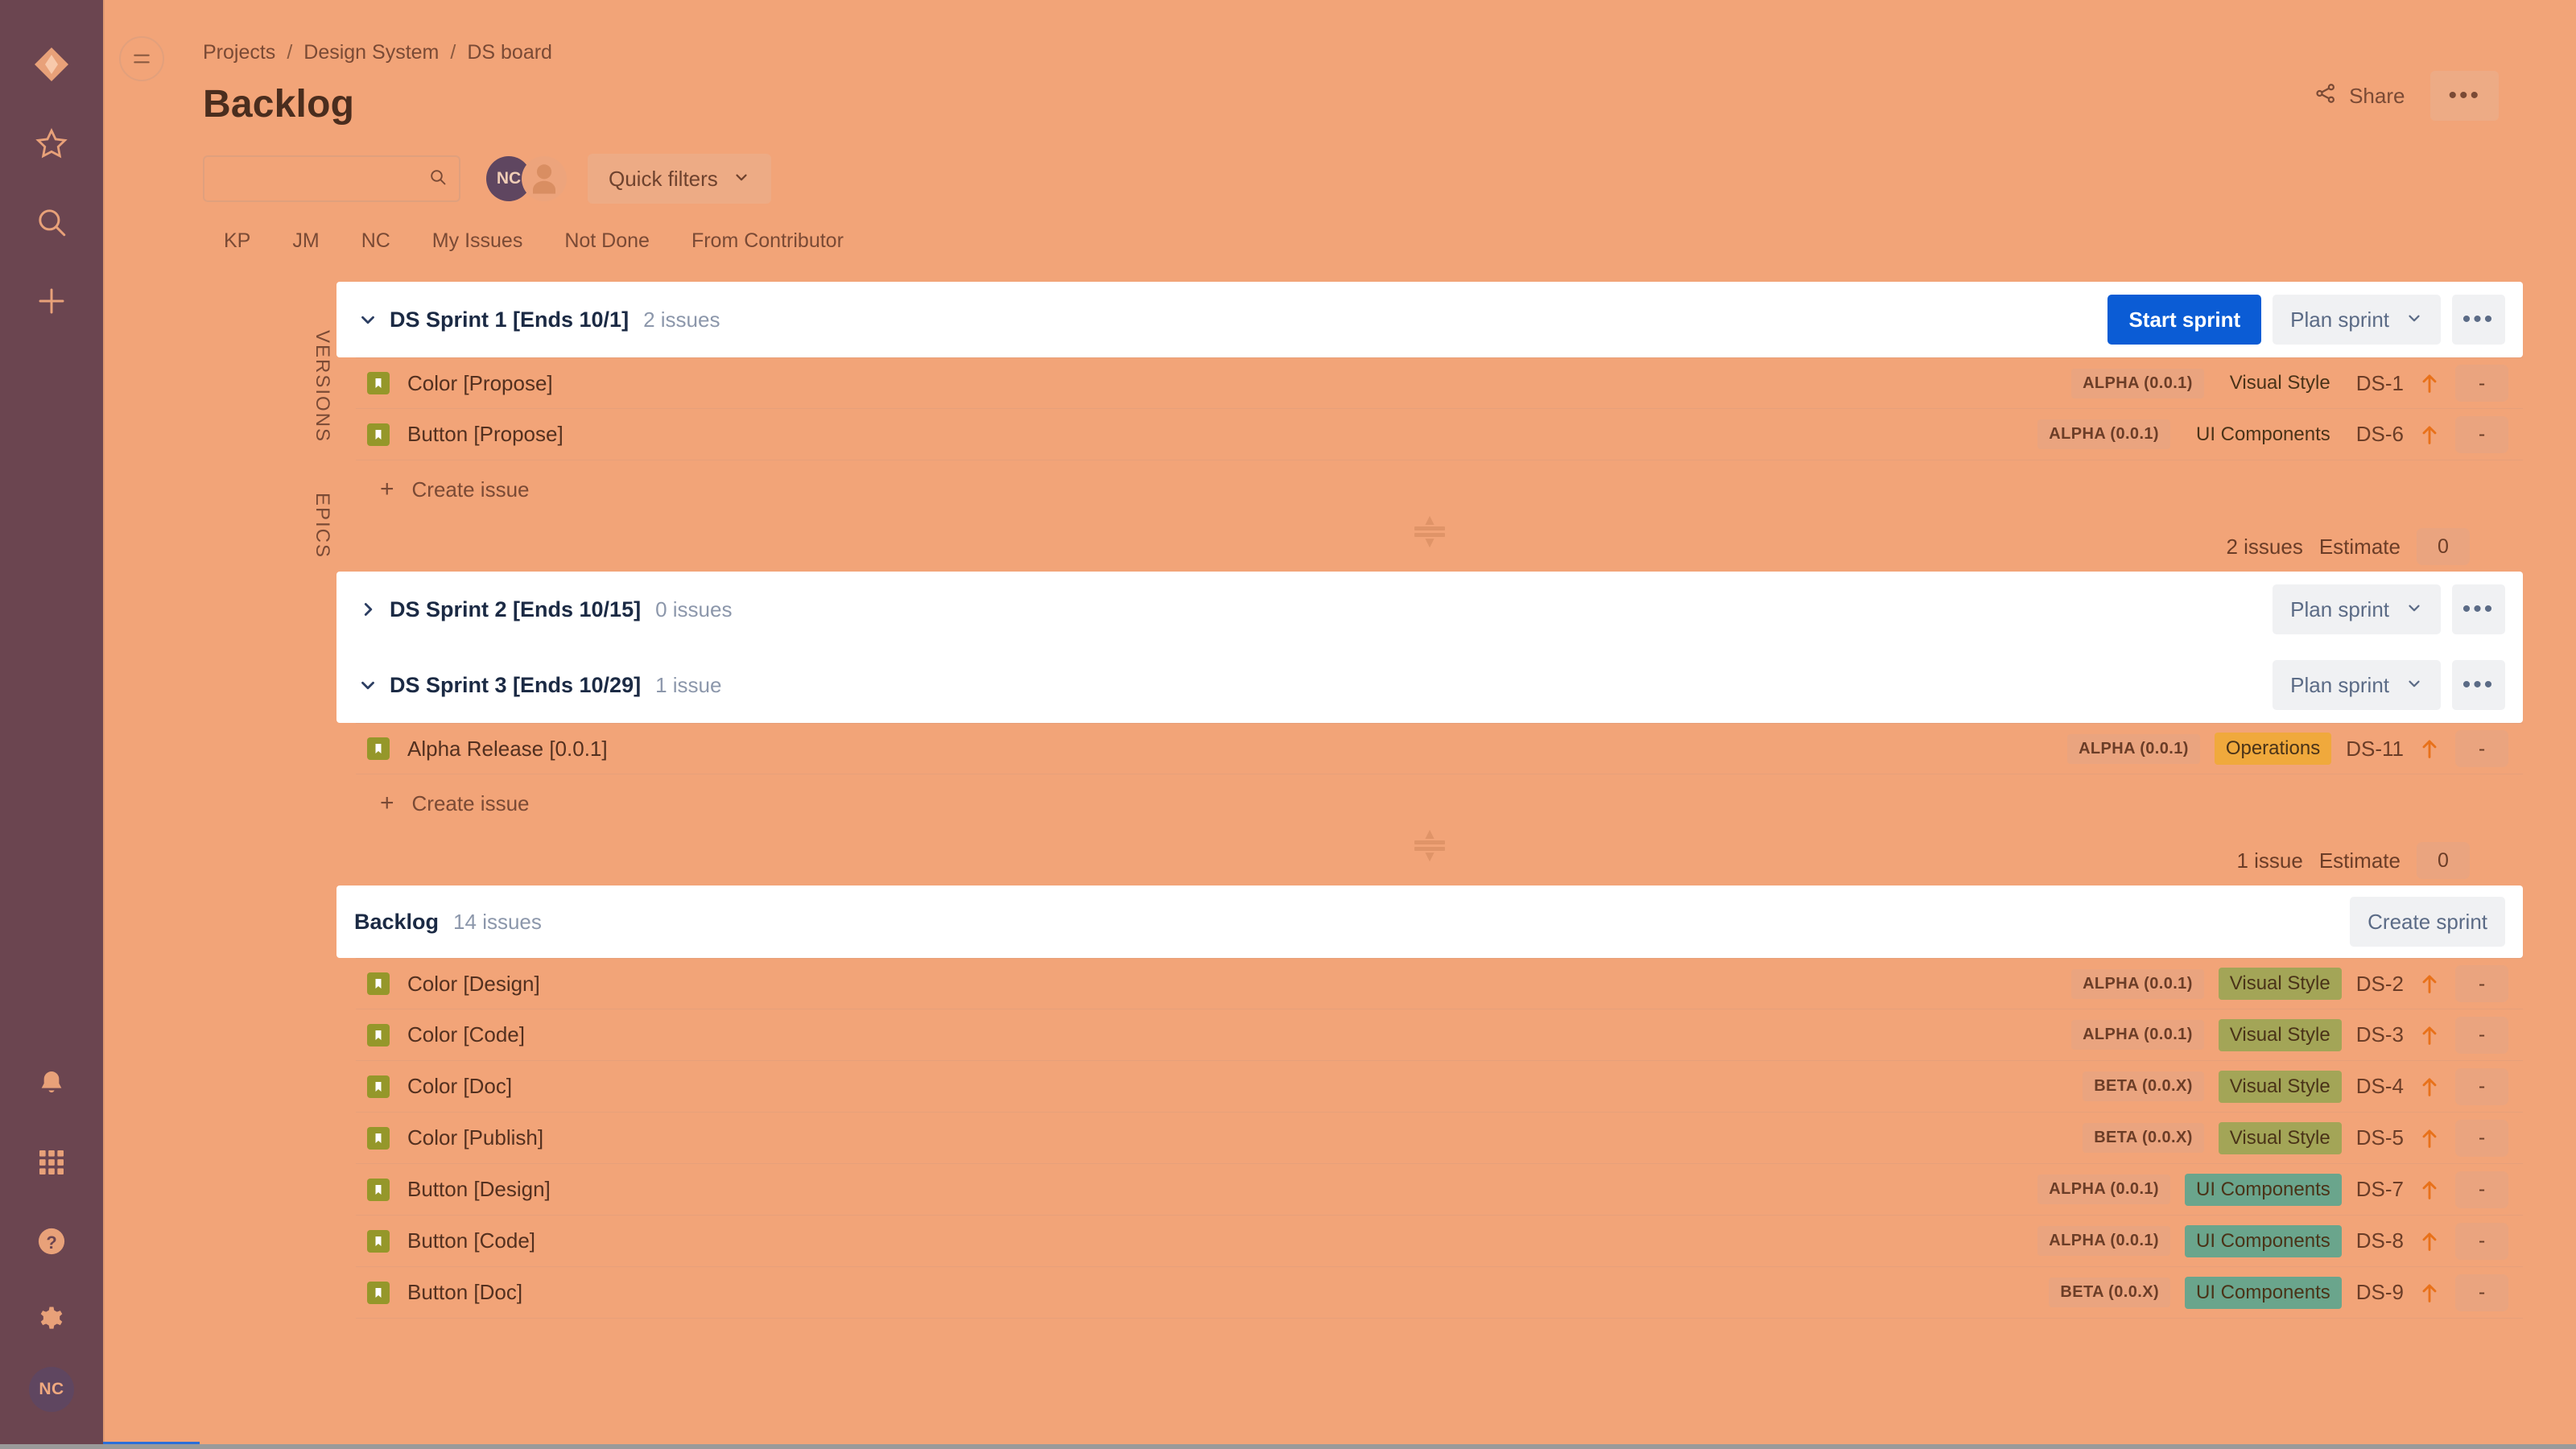 The width and height of the screenshot is (2576, 1449). What do you see at coordinates (607, 241) in the screenshot?
I see `quick-filter-chip-not-done: Not Done` at bounding box center [607, 241].